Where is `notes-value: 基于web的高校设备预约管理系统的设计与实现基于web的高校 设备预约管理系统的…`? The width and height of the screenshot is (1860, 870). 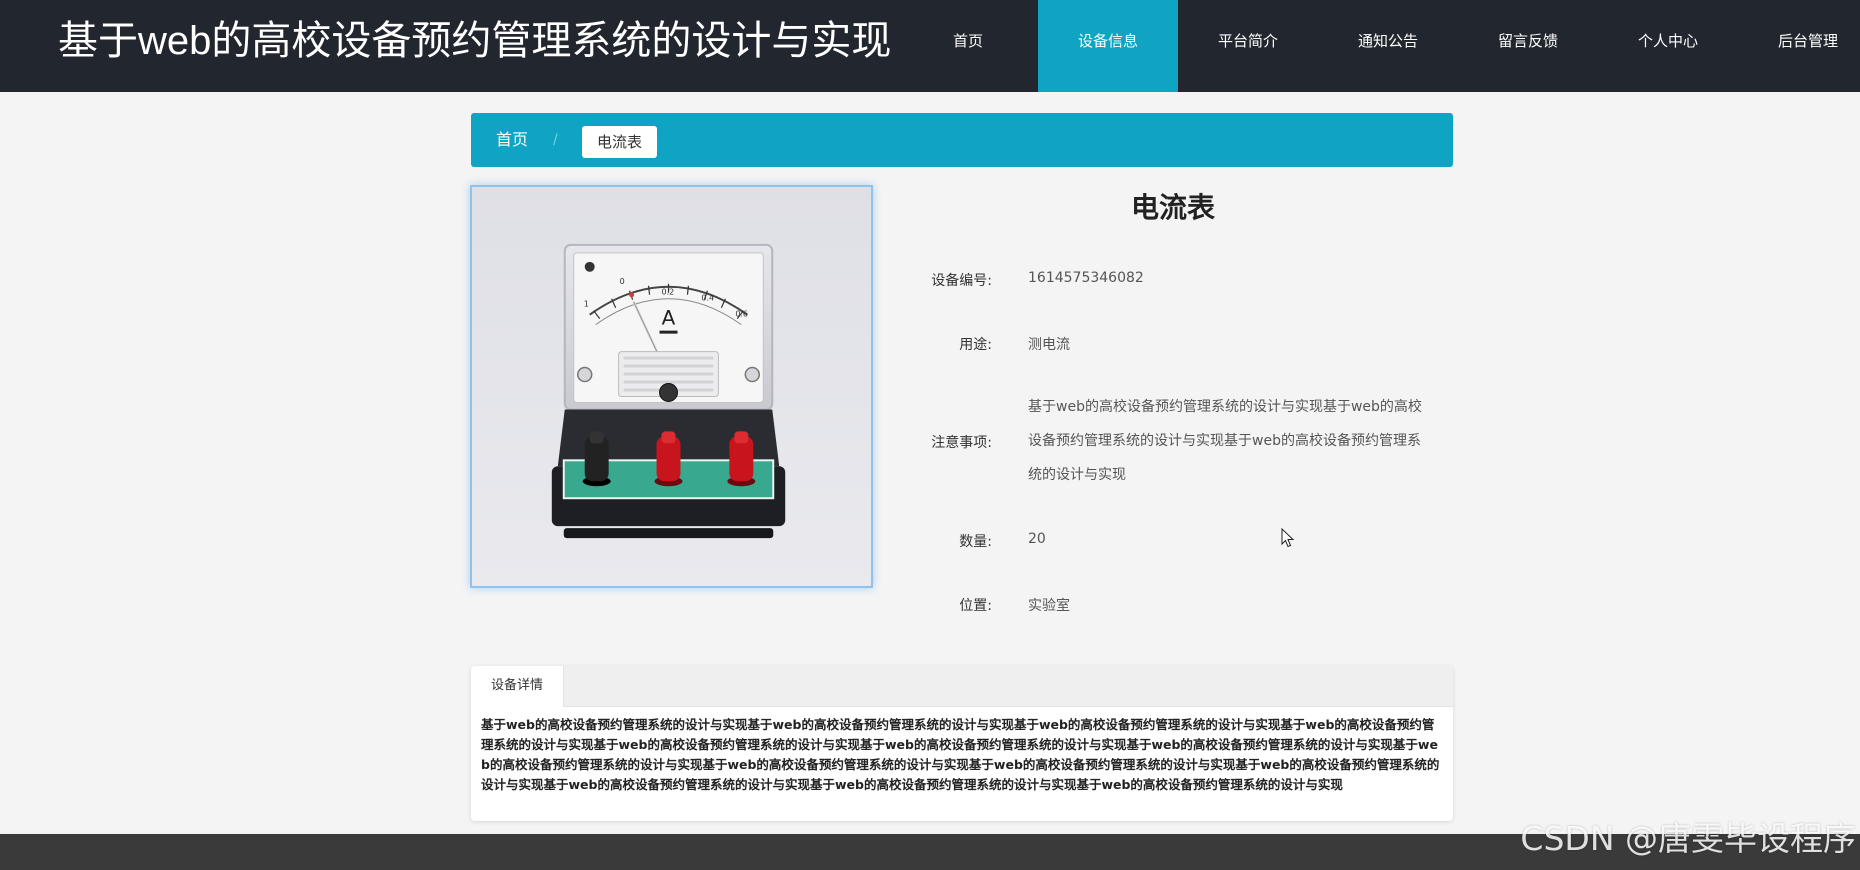
notes-value: 基于web的高校设备预约管理系统的设计与实现基于web的高校 设备预约管理系统的… is located at coordinates (1228, 441).